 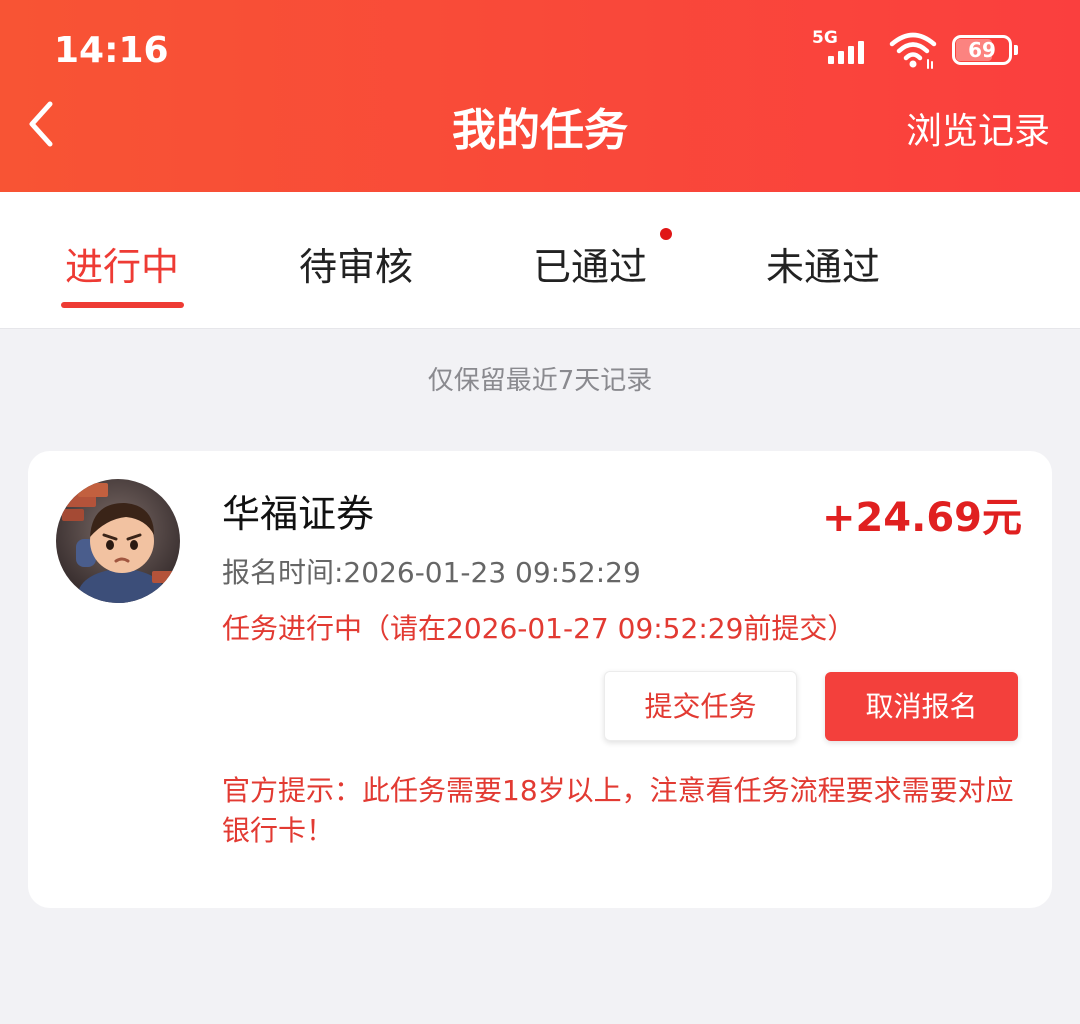 I want to click on avatar-image, so click(x=118, y=541).